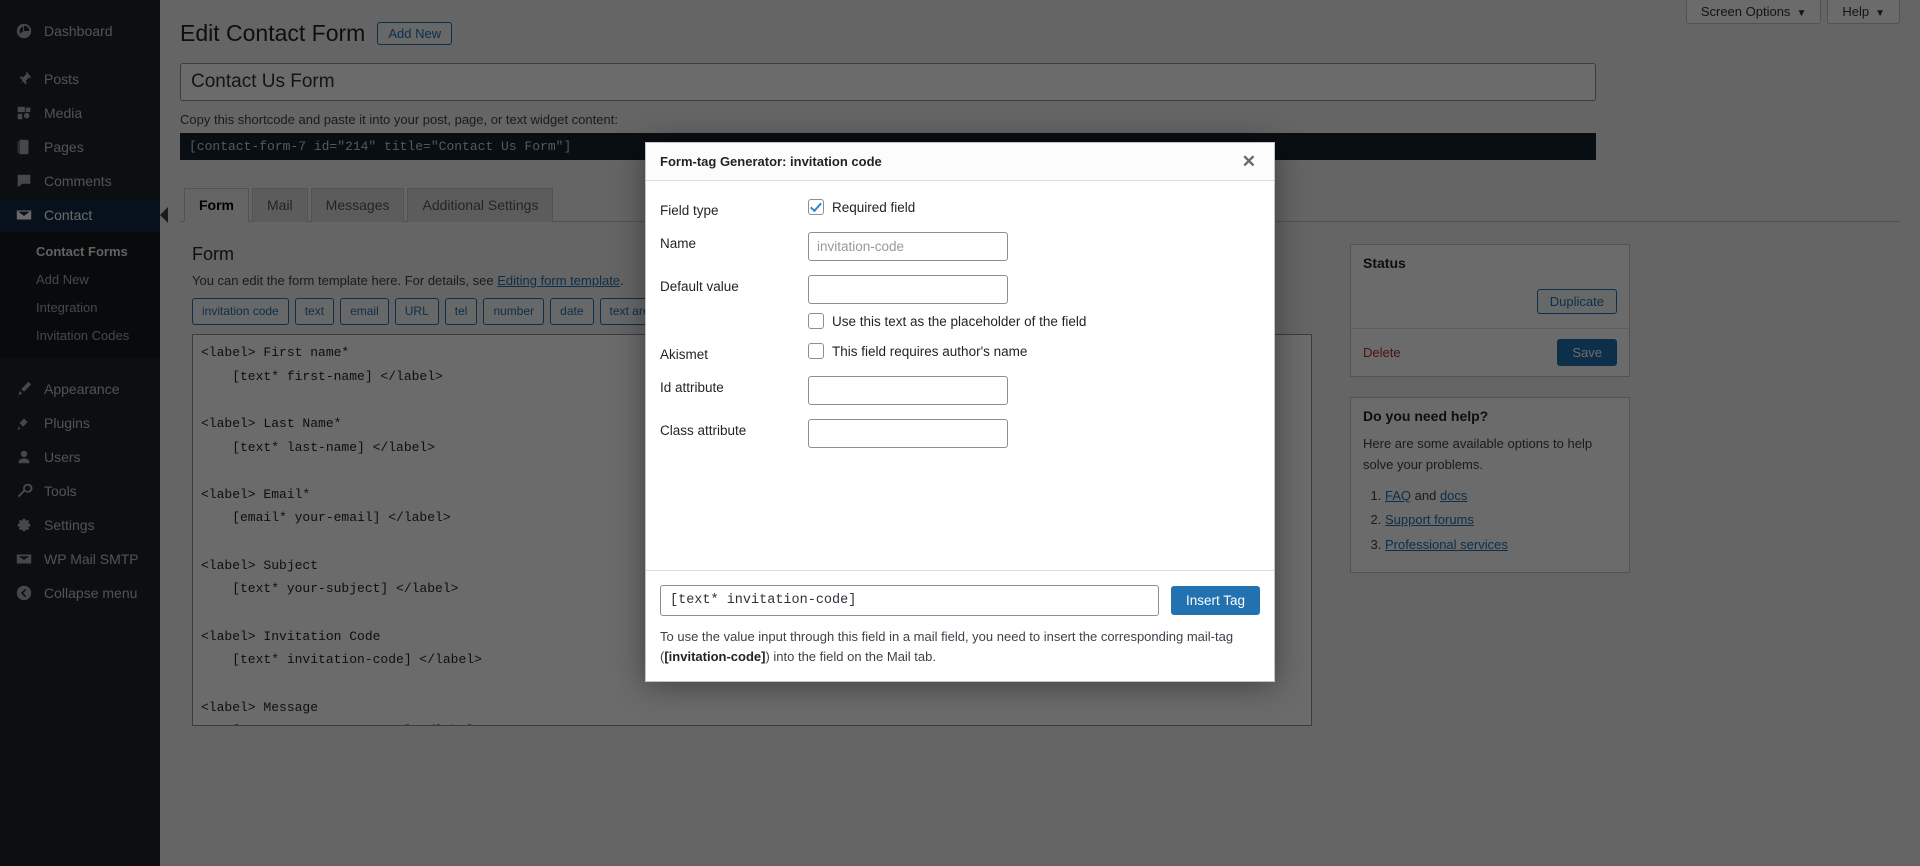 The image size is (1920, 866). What do you see at coordinates (930, 351) in the screenshot?
I see `akismet-option-label: This field requires author's name` at bounding box center [930, 351].